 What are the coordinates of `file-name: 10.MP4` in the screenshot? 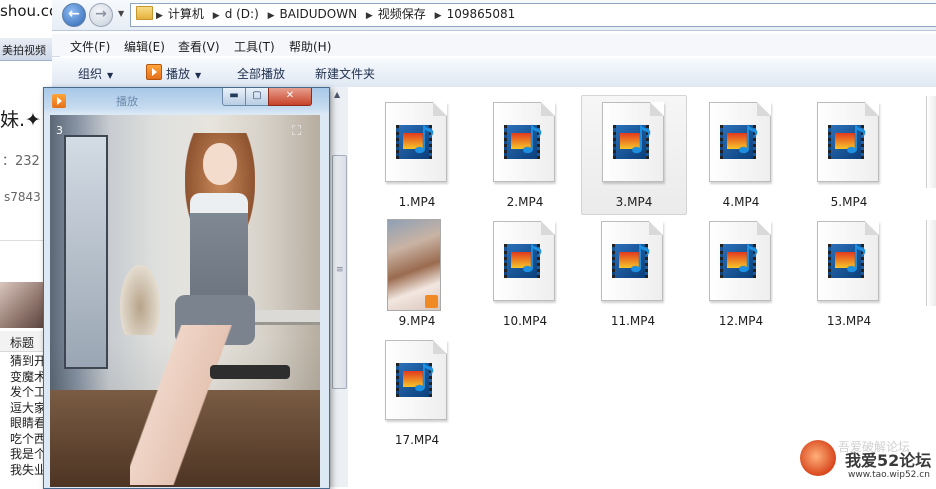 It's located at (525, 321).